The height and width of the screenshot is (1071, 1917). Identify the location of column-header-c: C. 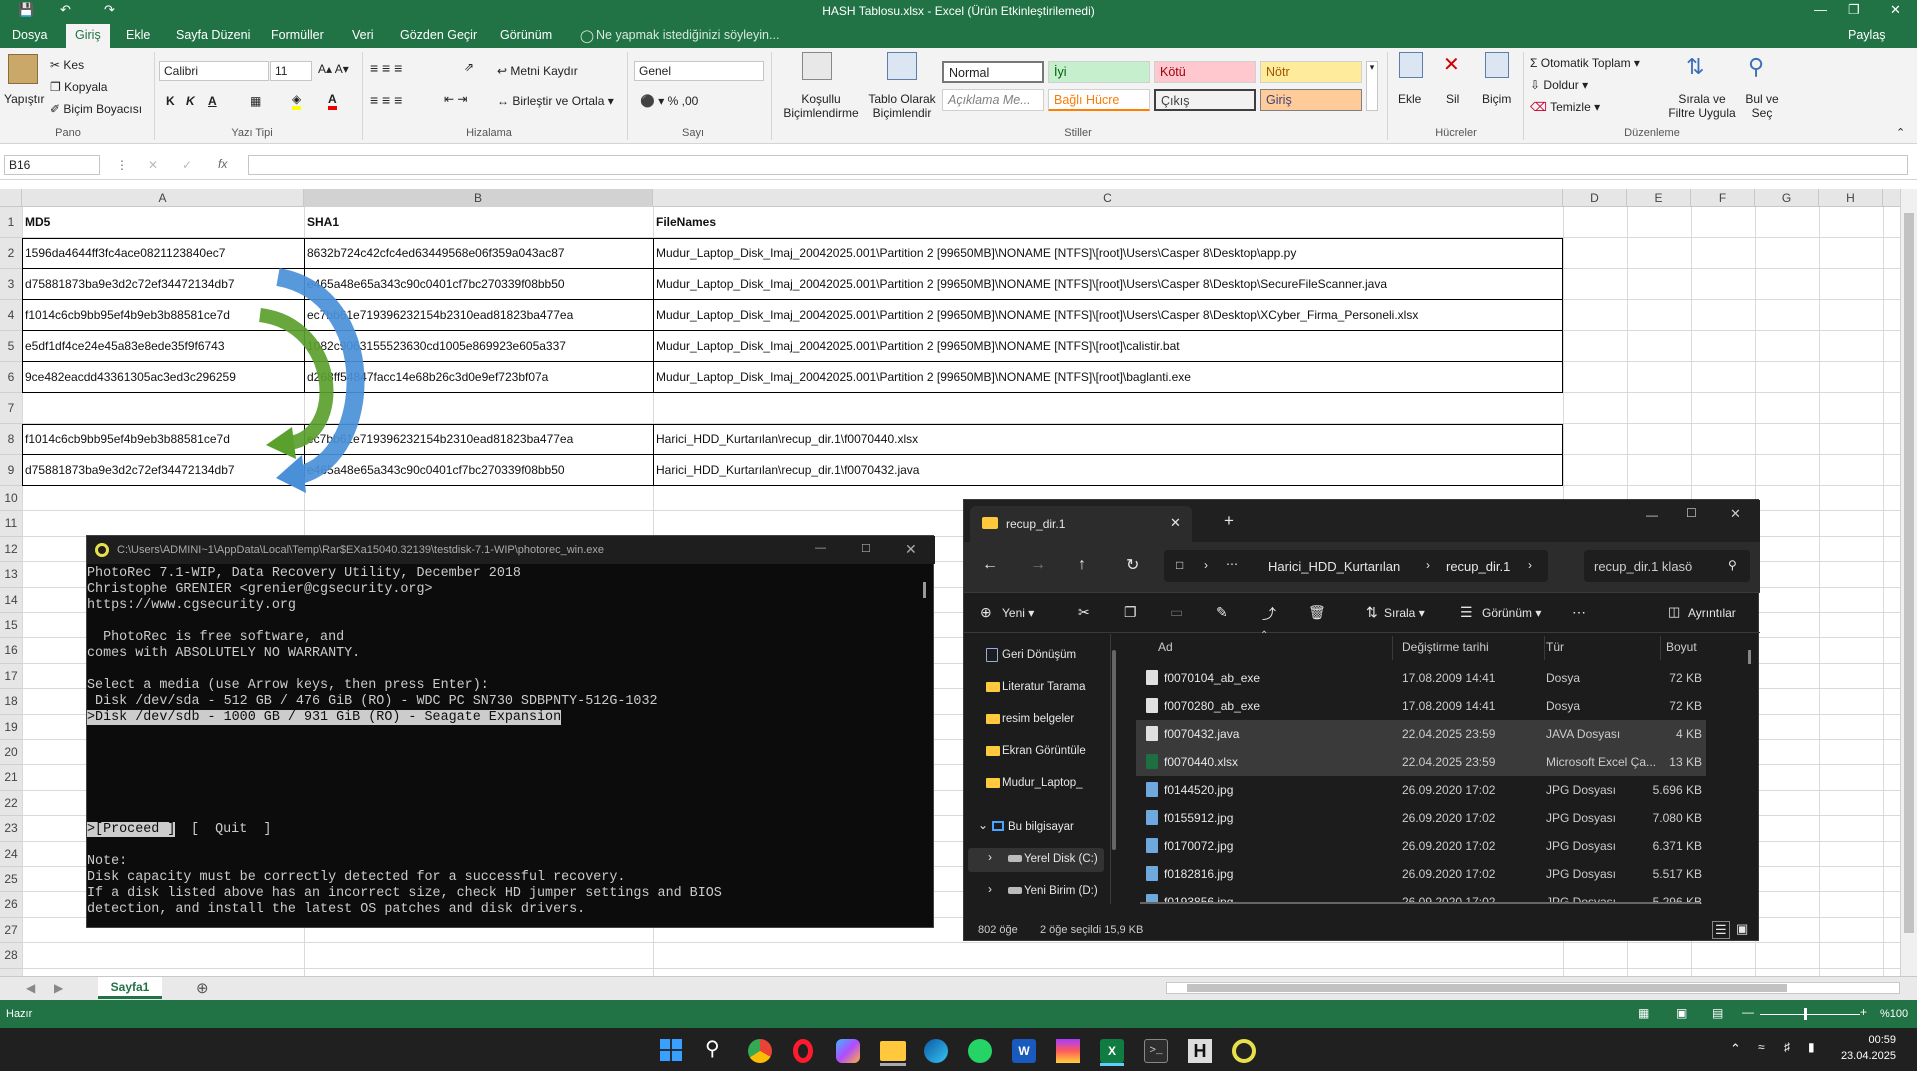
(1108, 198).